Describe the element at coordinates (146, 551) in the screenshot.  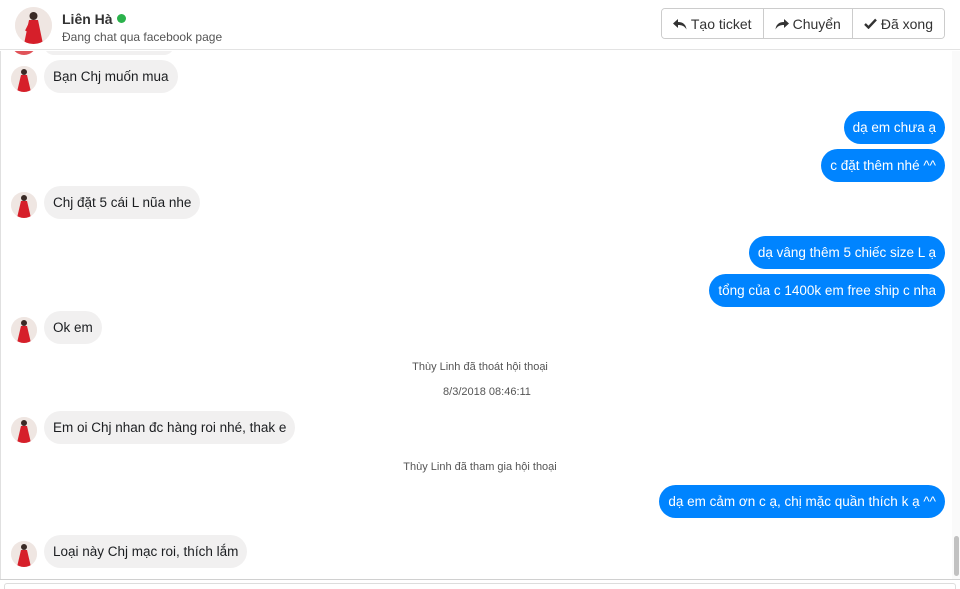
I see `incoming-message: Loại này Chj mạc roi, thích lắm` at that location.